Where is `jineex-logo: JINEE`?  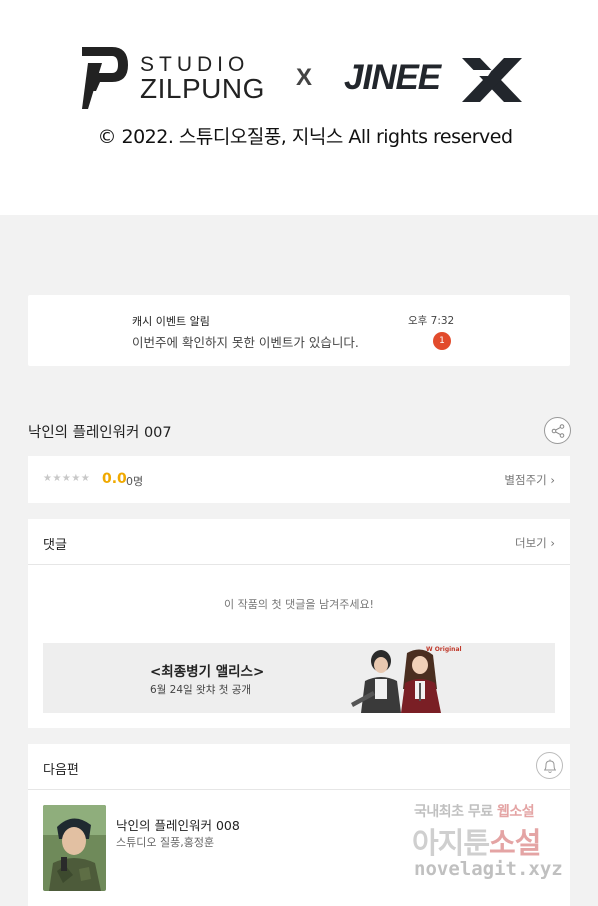 jineex-logo: JINEE is located at coordinates (434, 80).